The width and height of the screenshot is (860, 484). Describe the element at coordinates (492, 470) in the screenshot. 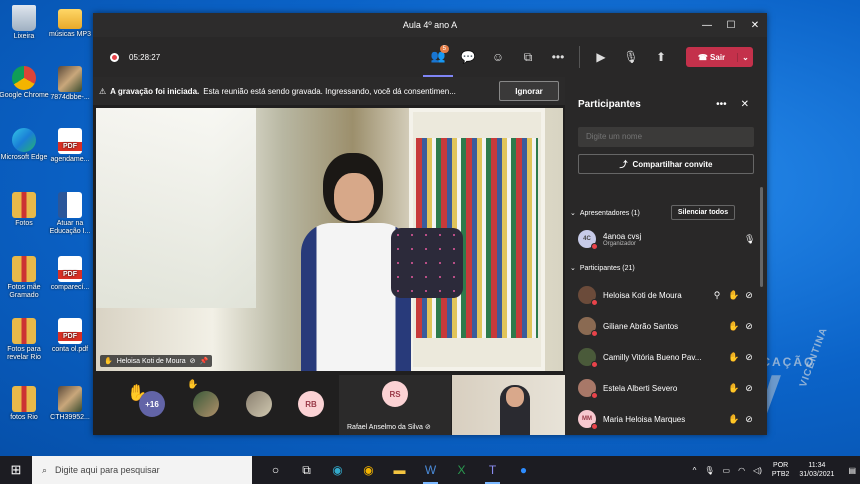

I see `teams-taskbar: T` at that location.